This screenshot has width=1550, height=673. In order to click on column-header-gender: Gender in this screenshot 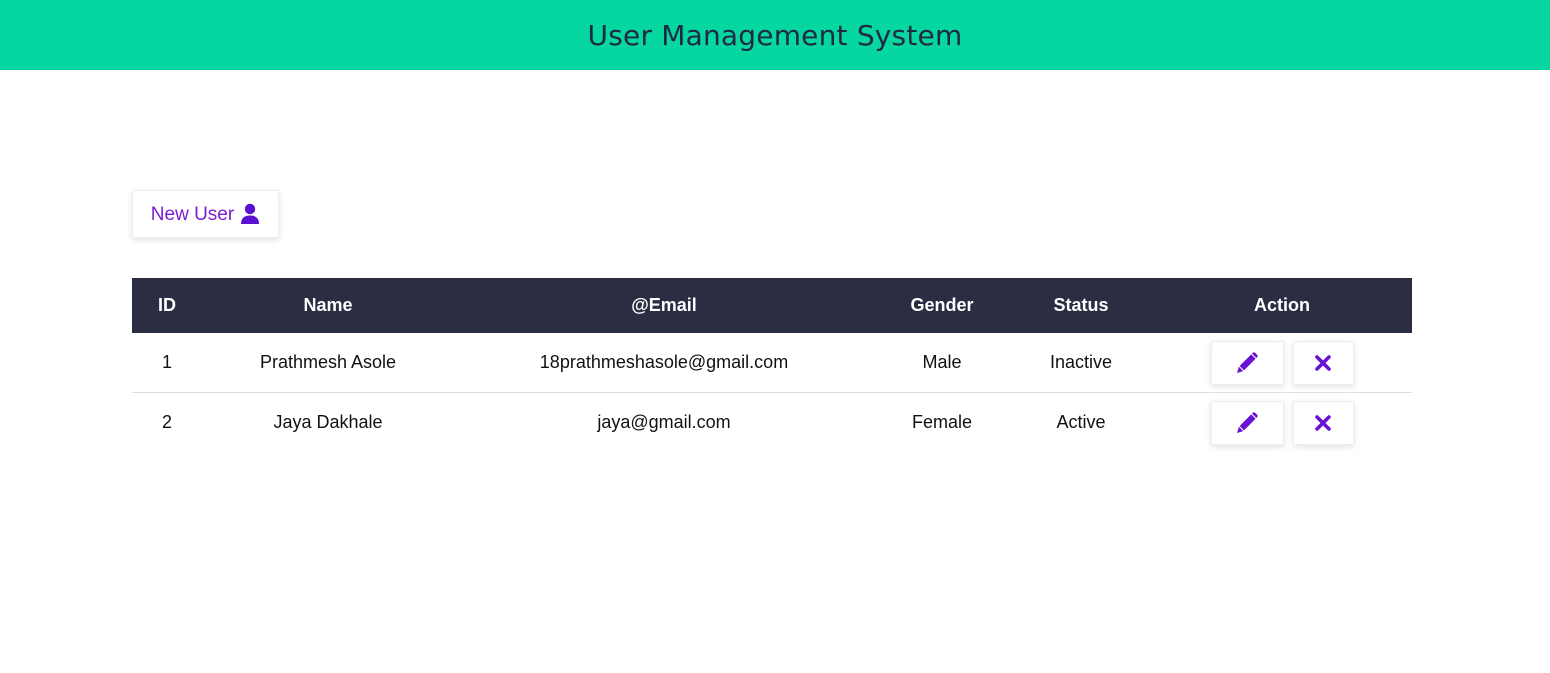, I will do `click(942, 305)`.